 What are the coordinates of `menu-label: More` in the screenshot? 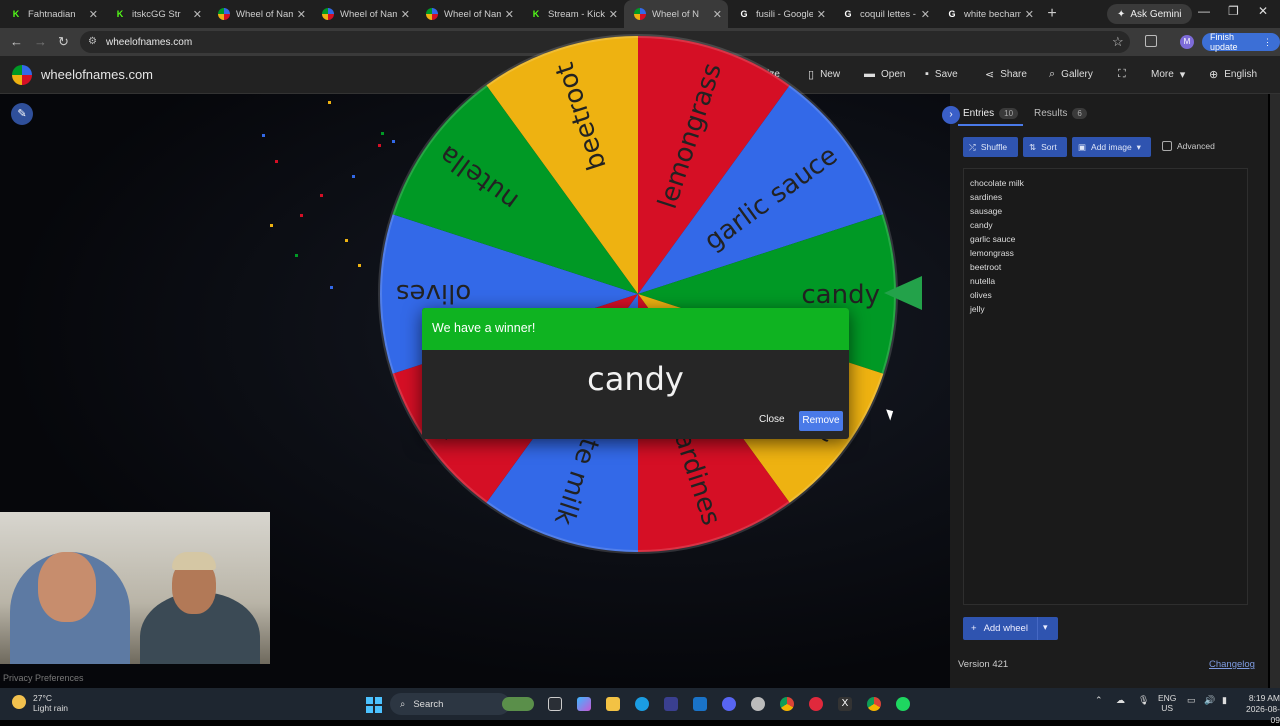 It's located at (1162, 74).